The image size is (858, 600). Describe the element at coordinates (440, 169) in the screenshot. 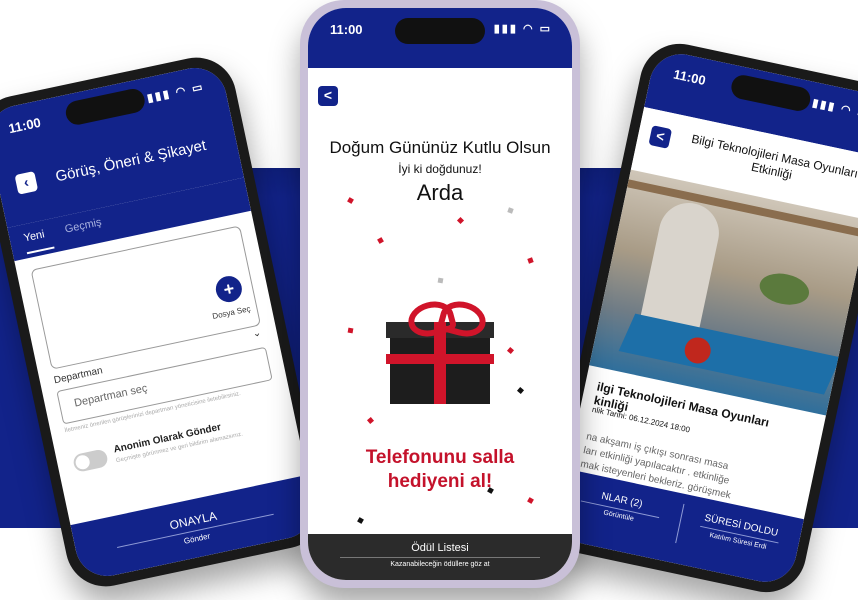

I see `birthday-subtitle: İyi ki doğdunuz!` at that location.